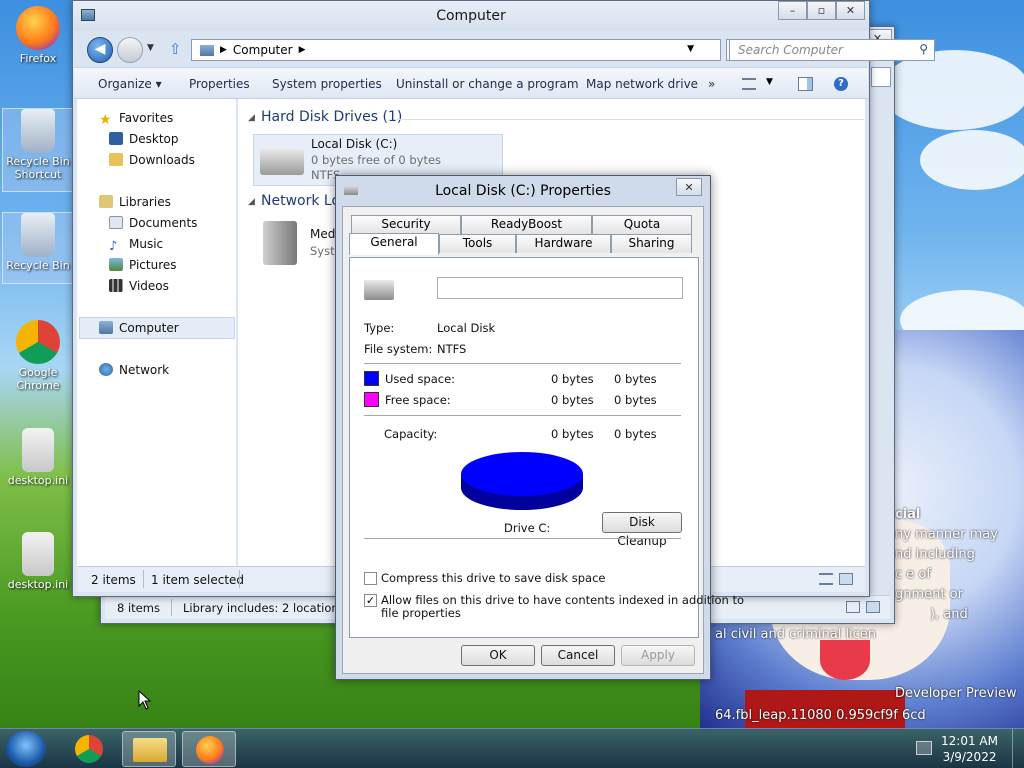  What do you see at coordinates (832, 50) in the screenshot?
I see `search-input: Search Computer ⚲` at bounding box center [832, 50].